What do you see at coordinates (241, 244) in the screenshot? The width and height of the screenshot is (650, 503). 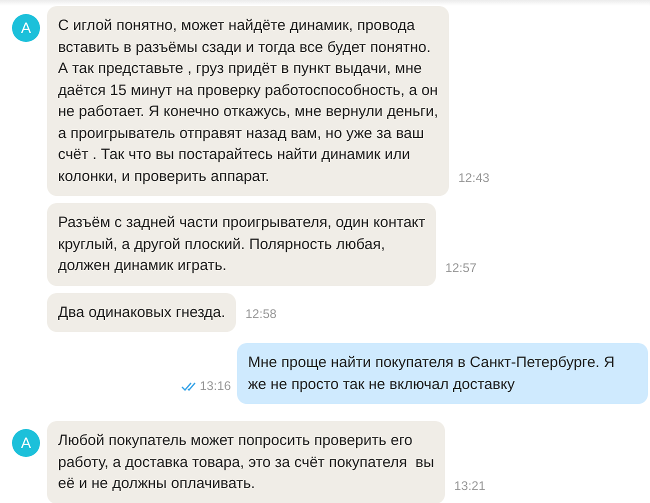 I see `message-bubble: Разъём с задней части проигрывателя, один контакт круглый, а другой плоский. Полярность любая, должен динамик играть.` at bounding box center [241, 244].